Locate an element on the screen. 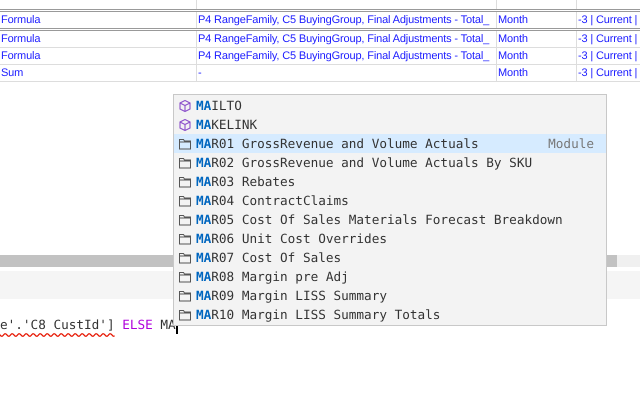  suggestion-item: MAR08 Margin pre Adj is located at coordinates (390, 276).